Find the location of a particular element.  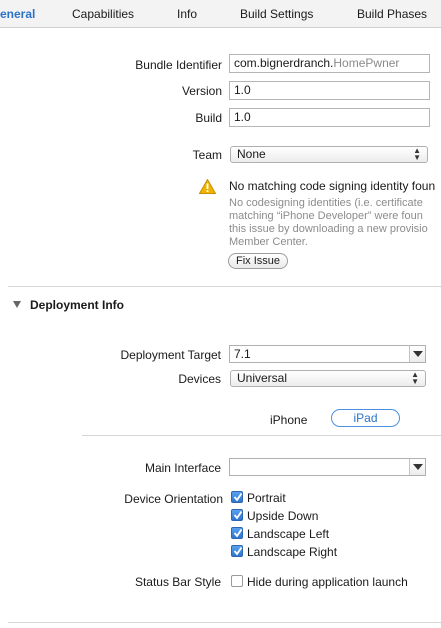

portrait-checkbox is located at coordinates (237, 497).